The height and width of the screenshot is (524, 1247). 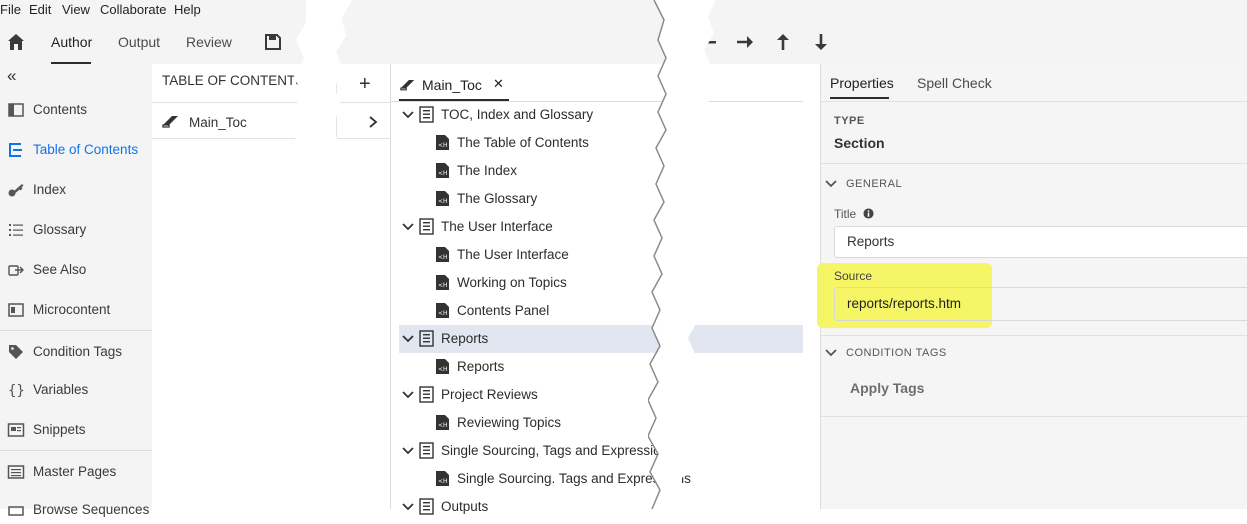 I want to click on tab-properties: Properties, so click(x=862, y=83).